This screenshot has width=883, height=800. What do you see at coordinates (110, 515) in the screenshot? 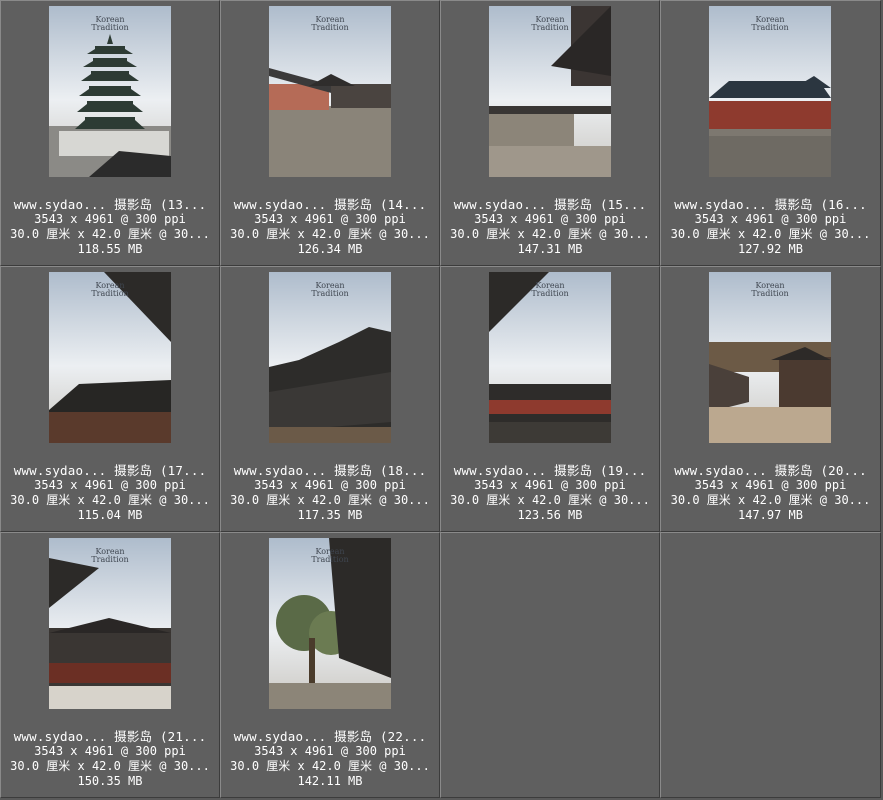
I see `file-size: 115.04 MB` at bounding box center [110, 515].